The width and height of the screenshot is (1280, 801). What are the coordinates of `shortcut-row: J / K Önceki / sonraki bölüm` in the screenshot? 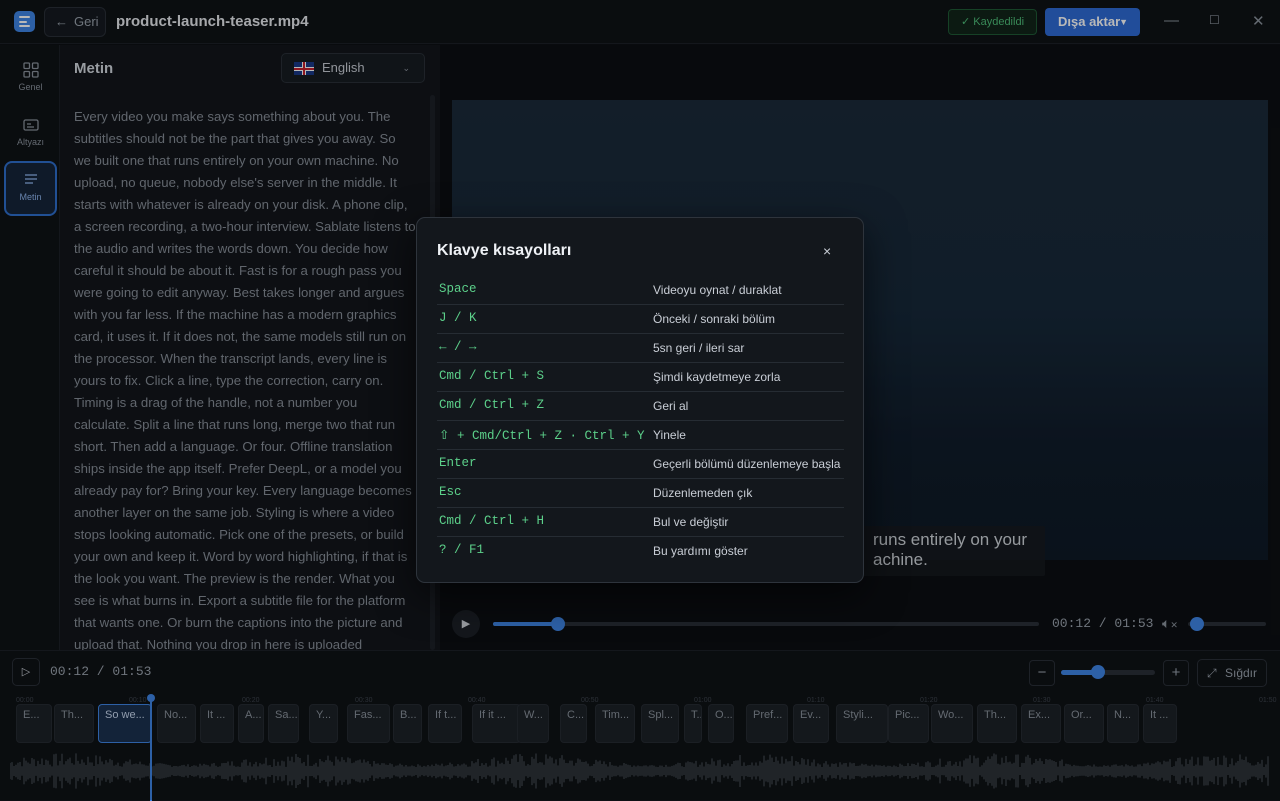 It's located at (640, 319).